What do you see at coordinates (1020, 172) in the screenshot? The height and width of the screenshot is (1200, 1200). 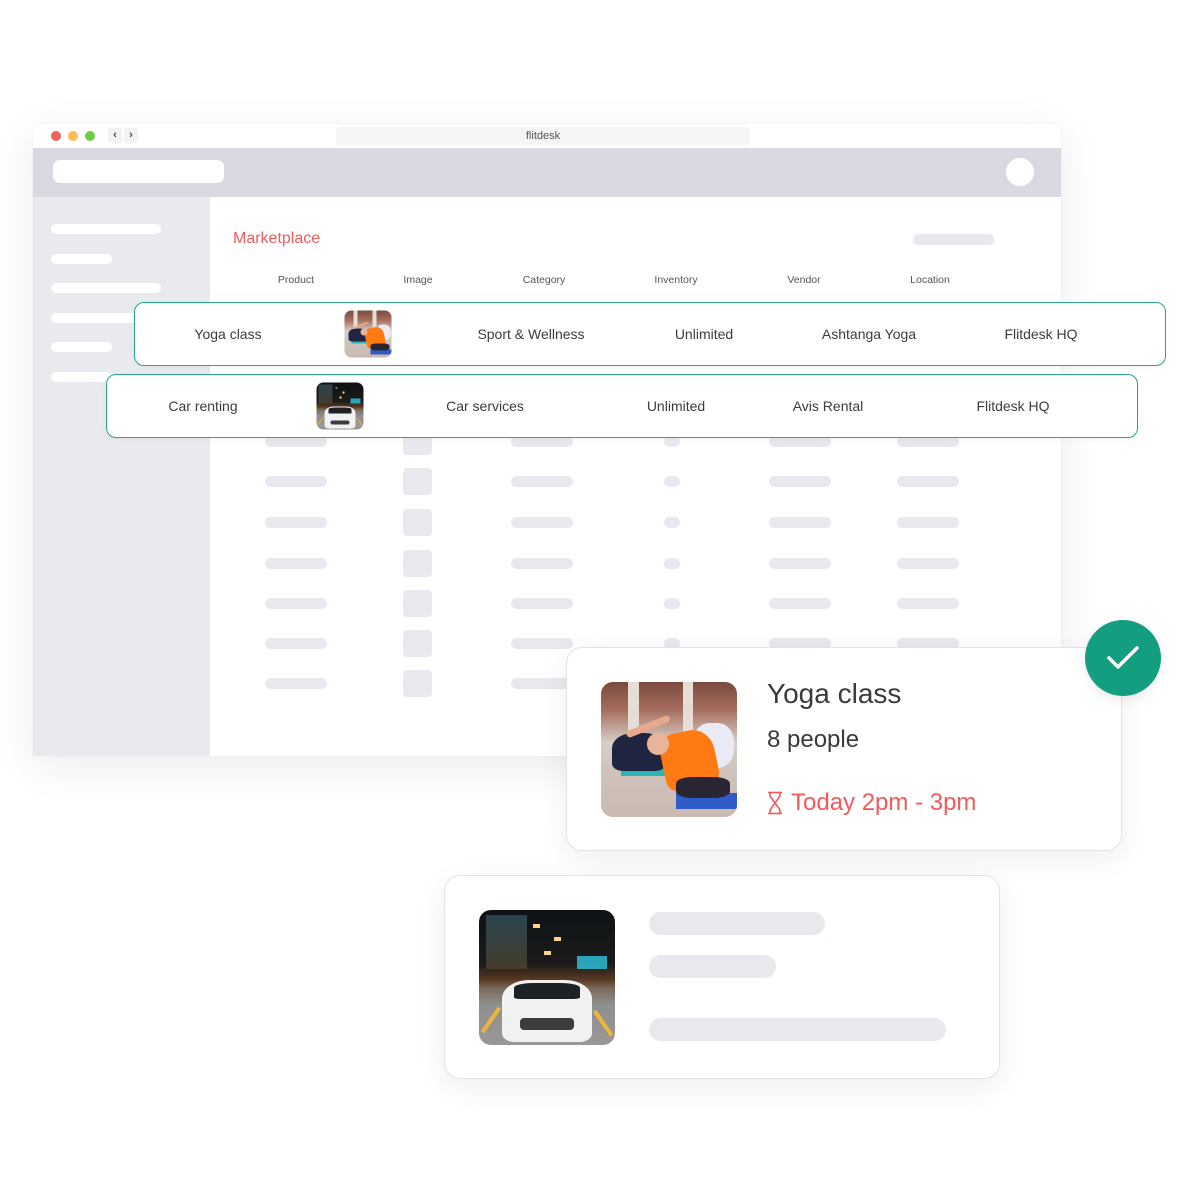 I see `avatar` at bounding box center [1020, 172].